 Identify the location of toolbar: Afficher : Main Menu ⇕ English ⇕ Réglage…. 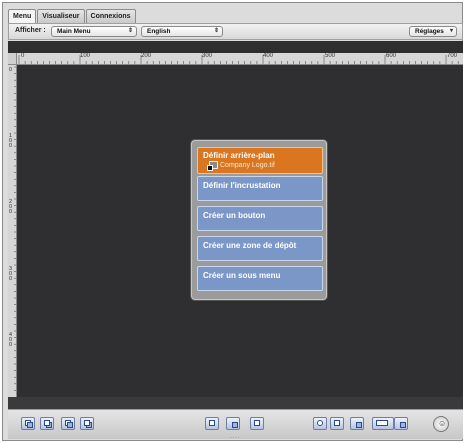
(235, 31).